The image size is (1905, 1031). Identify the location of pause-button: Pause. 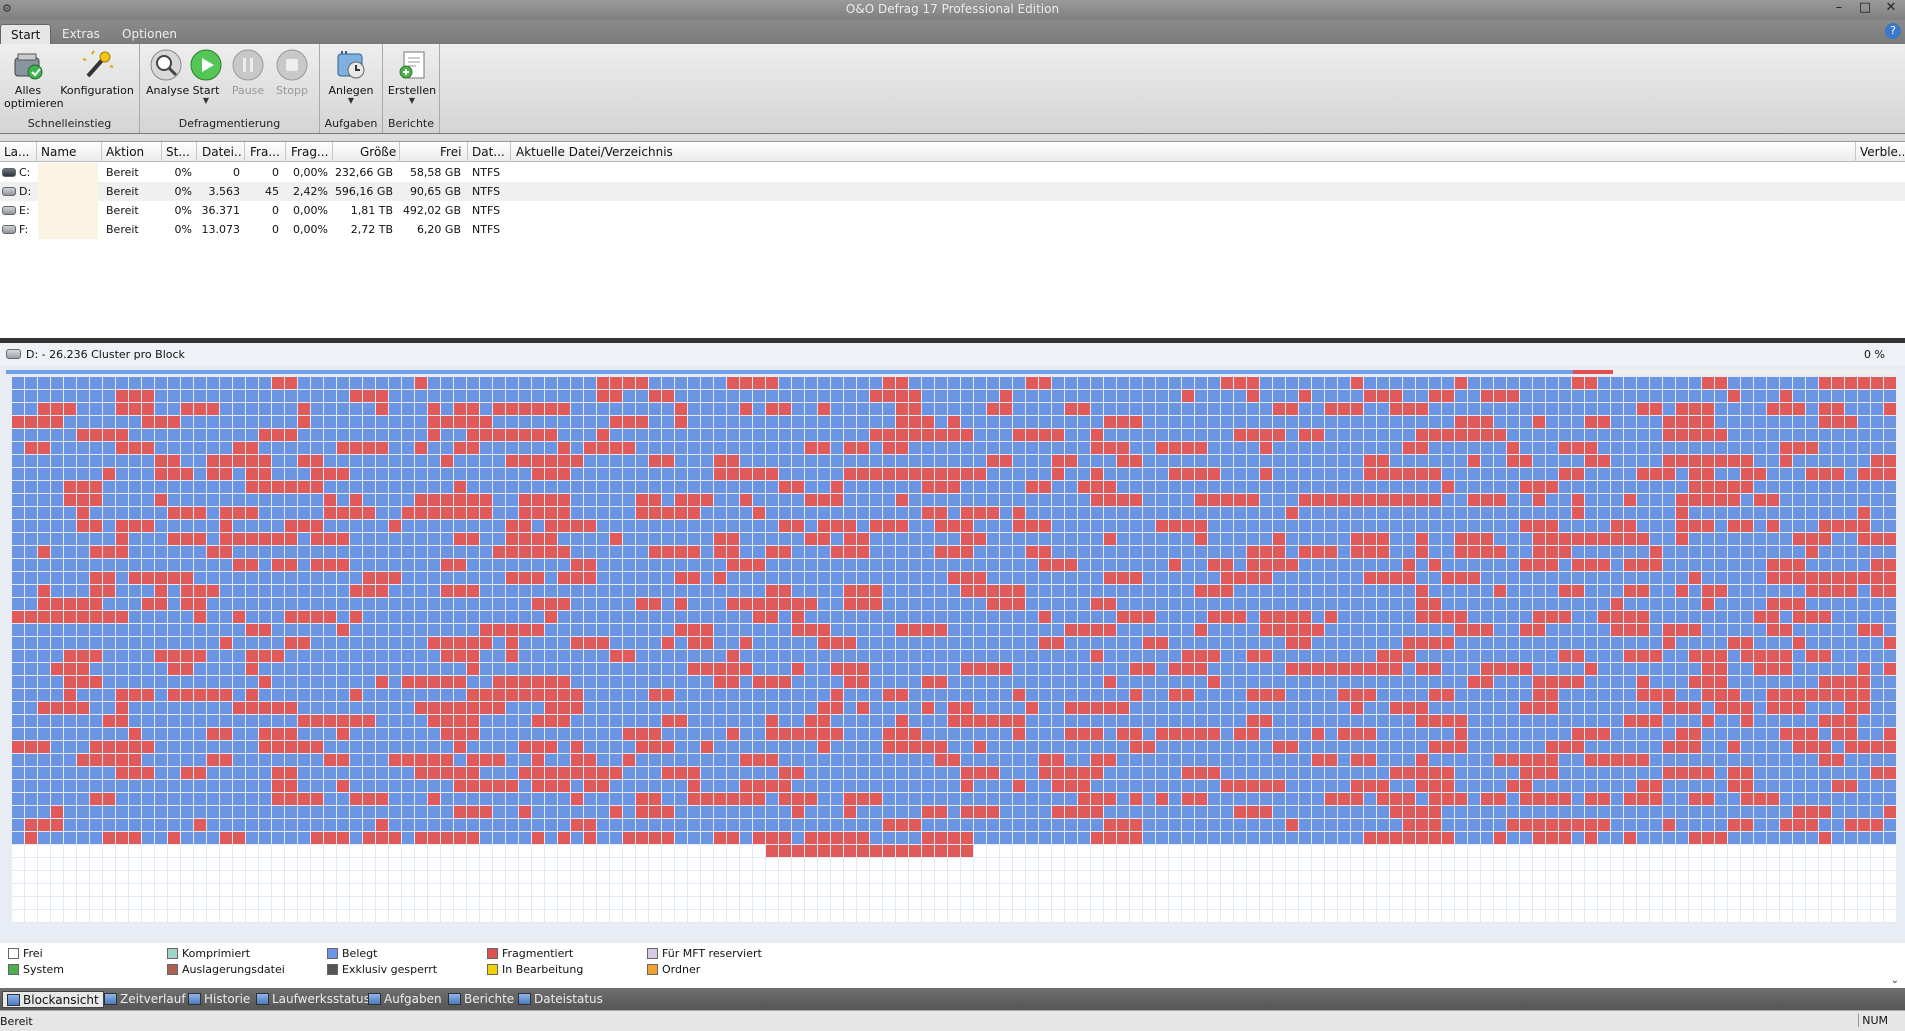
(248, 72).